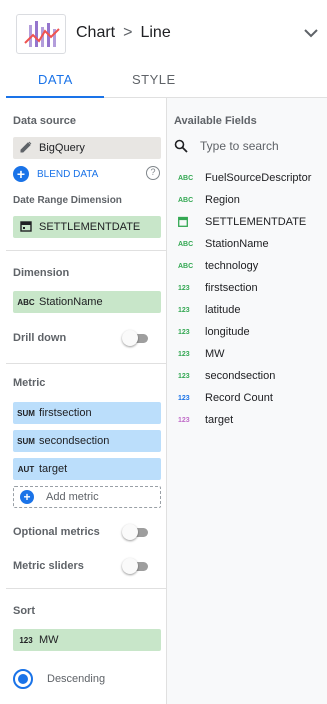  Describe the element at coordinates (41, 273) in the screenshot. I see `dimension-label: Dimension` at that location.